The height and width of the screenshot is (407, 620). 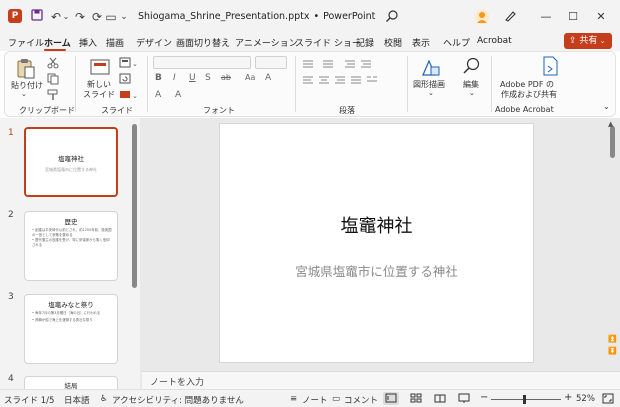 What do you see at coordinates (524, 109) in the screenshot?
I see `group-label-adobe: Adobe Acrobat` at bounding box center [524, 109].